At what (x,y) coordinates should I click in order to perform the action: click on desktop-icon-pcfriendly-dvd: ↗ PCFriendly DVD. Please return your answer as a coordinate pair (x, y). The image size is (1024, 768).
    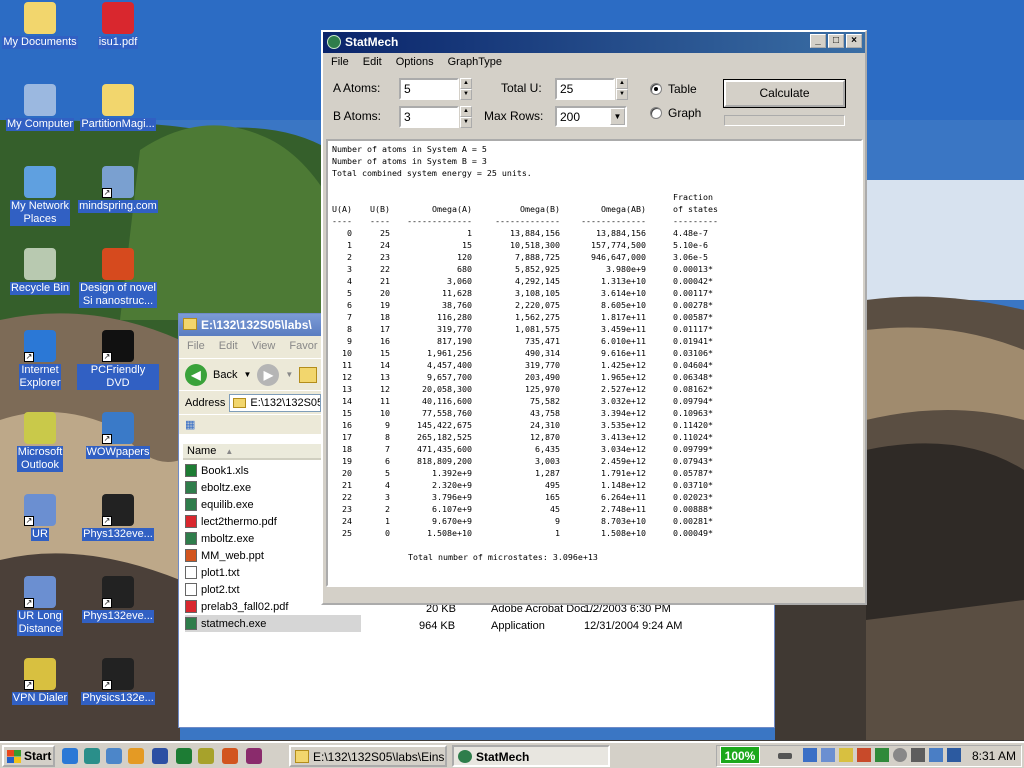
    Looking at the image, I should click on (118, 360).